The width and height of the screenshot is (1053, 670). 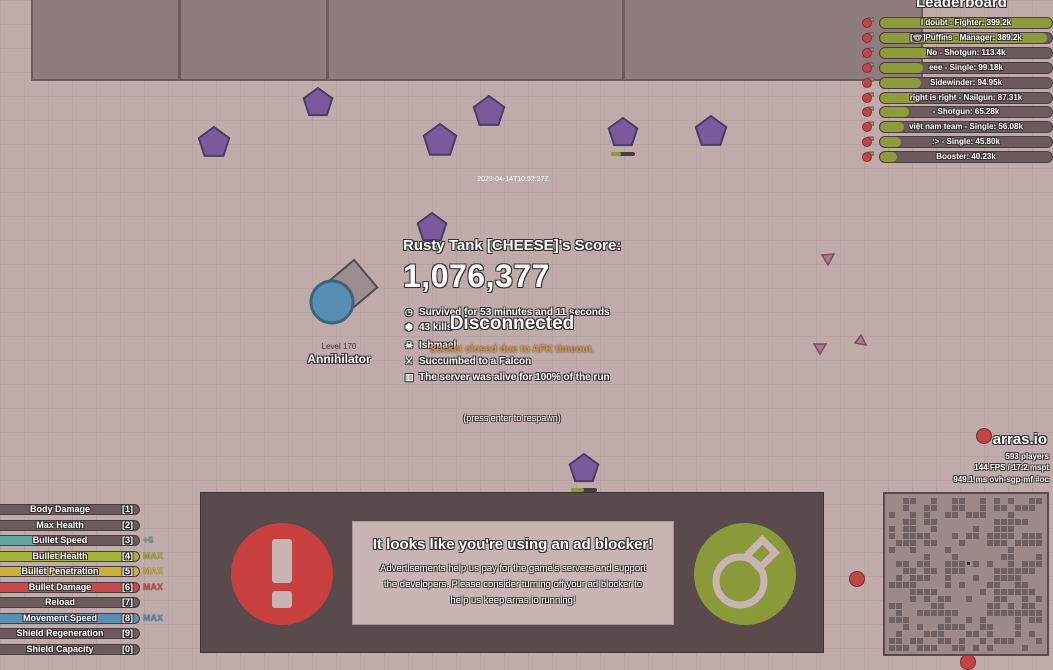 What do you see at coordinates (961, 5) in the screenshot?
I see `leaderboard-title: Leaderboard` at bounding box center [961, 5].